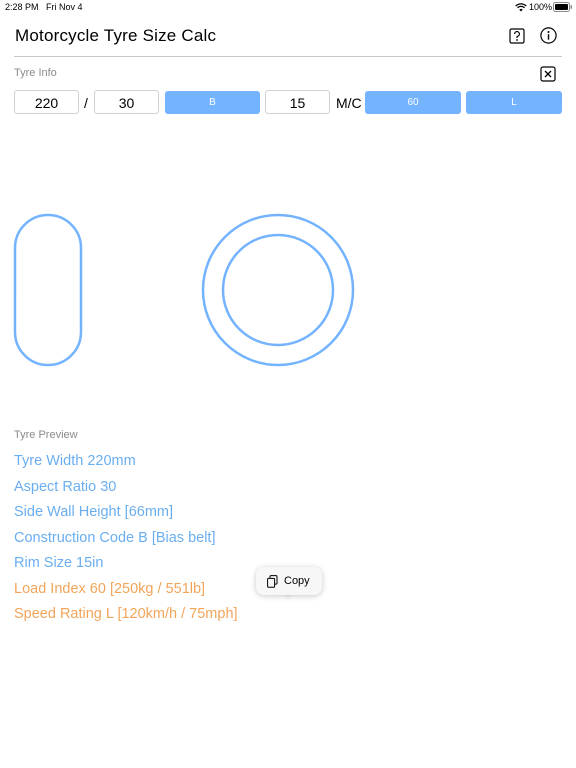  I want to click on clear-button, so click(548, 76).